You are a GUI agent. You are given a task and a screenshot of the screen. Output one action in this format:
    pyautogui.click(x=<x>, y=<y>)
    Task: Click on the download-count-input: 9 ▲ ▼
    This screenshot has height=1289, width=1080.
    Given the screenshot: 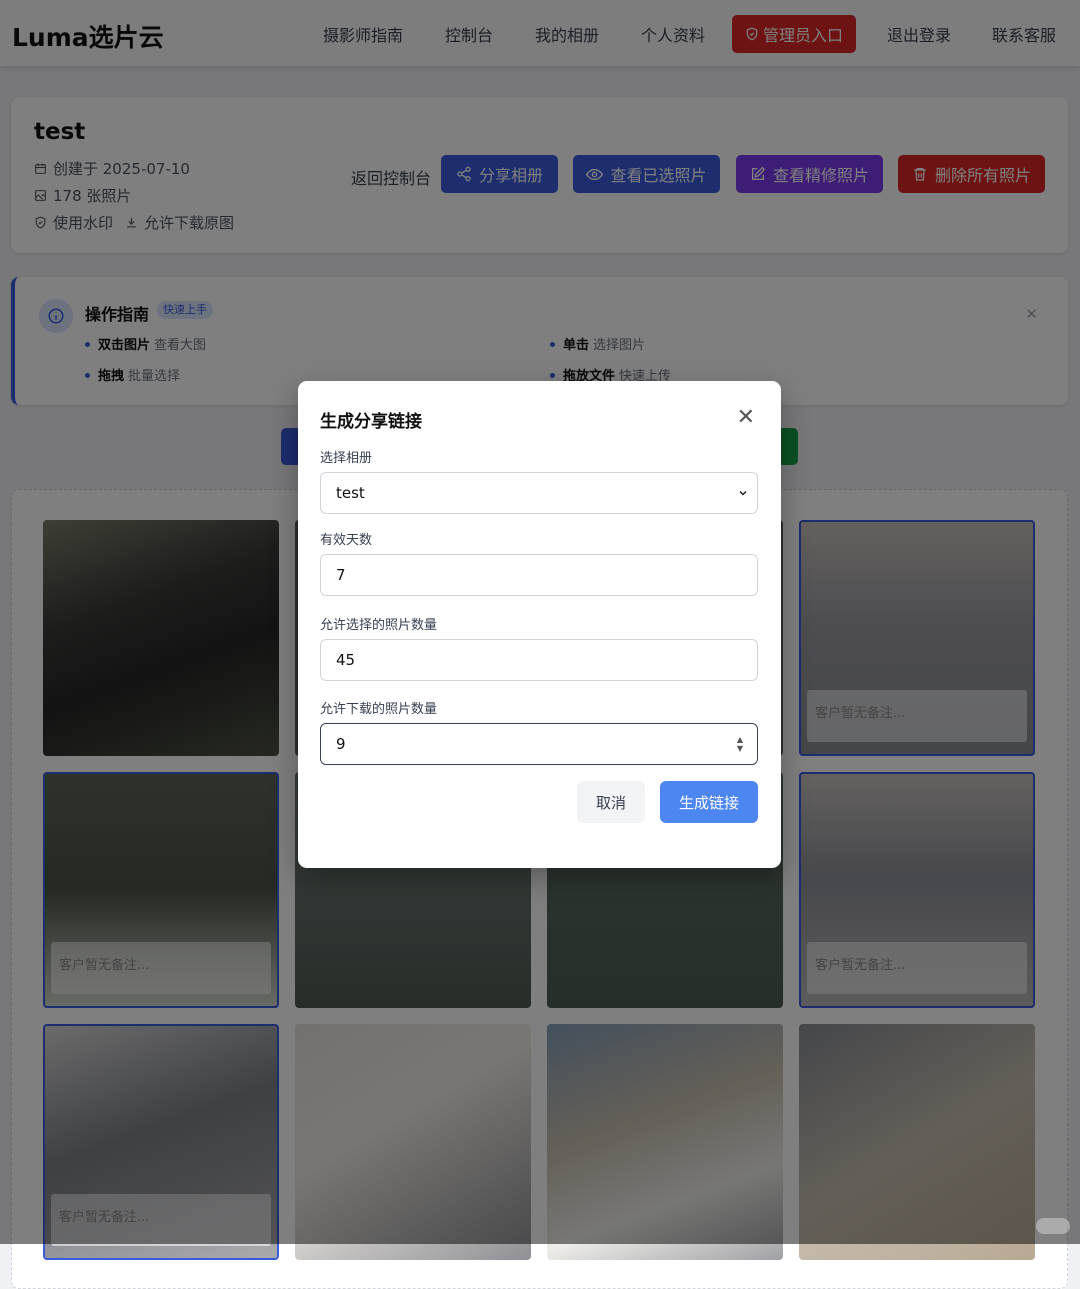 What is the action you would take?
    pyautogui.click(x=539, y=744)
    